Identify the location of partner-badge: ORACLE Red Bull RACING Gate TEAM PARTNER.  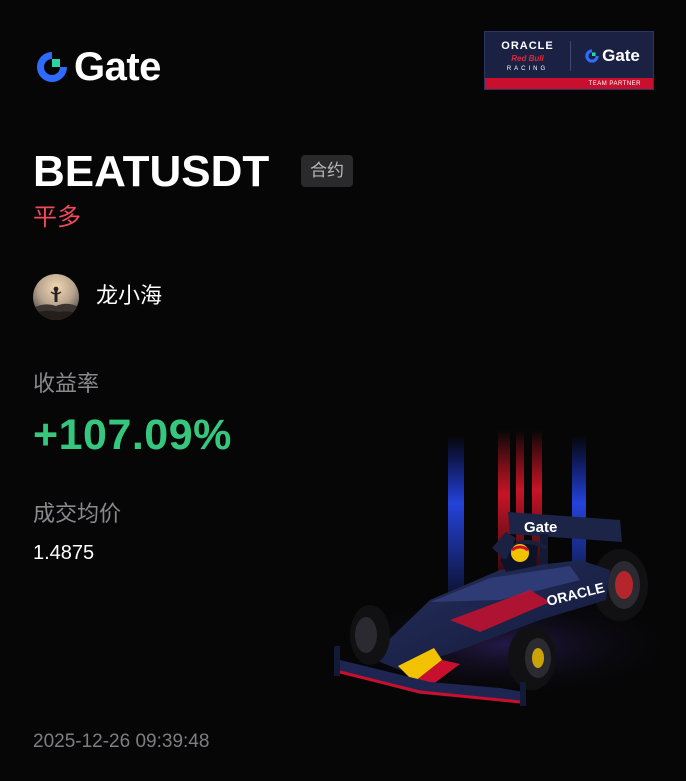
(569, 60).